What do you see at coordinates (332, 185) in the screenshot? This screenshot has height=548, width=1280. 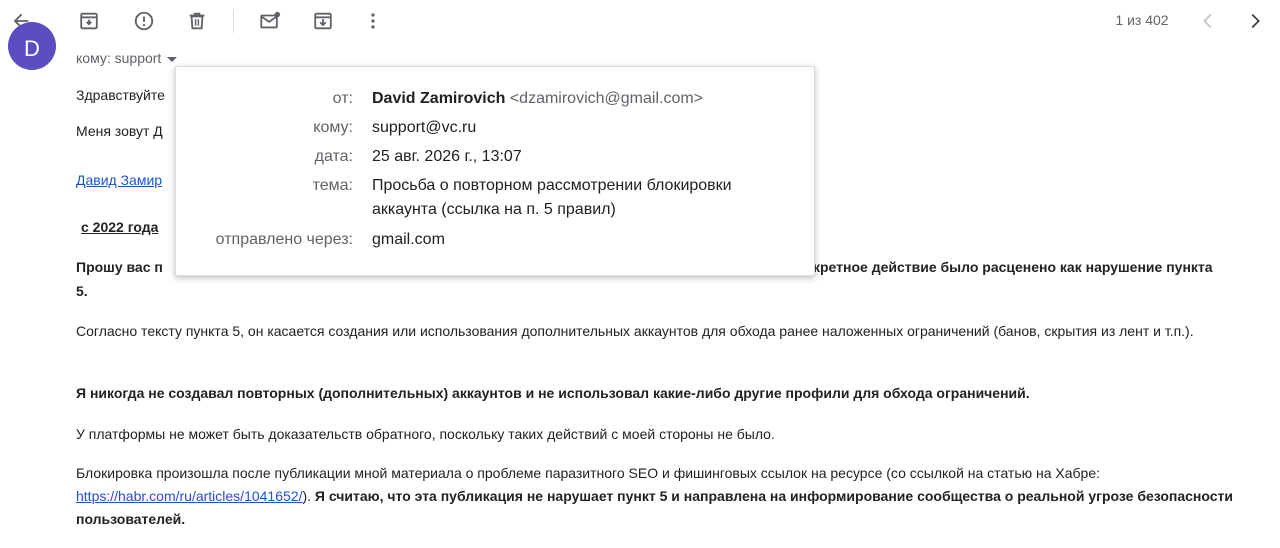 I see `subject-label: тема:` at bounding box center [332, 185].